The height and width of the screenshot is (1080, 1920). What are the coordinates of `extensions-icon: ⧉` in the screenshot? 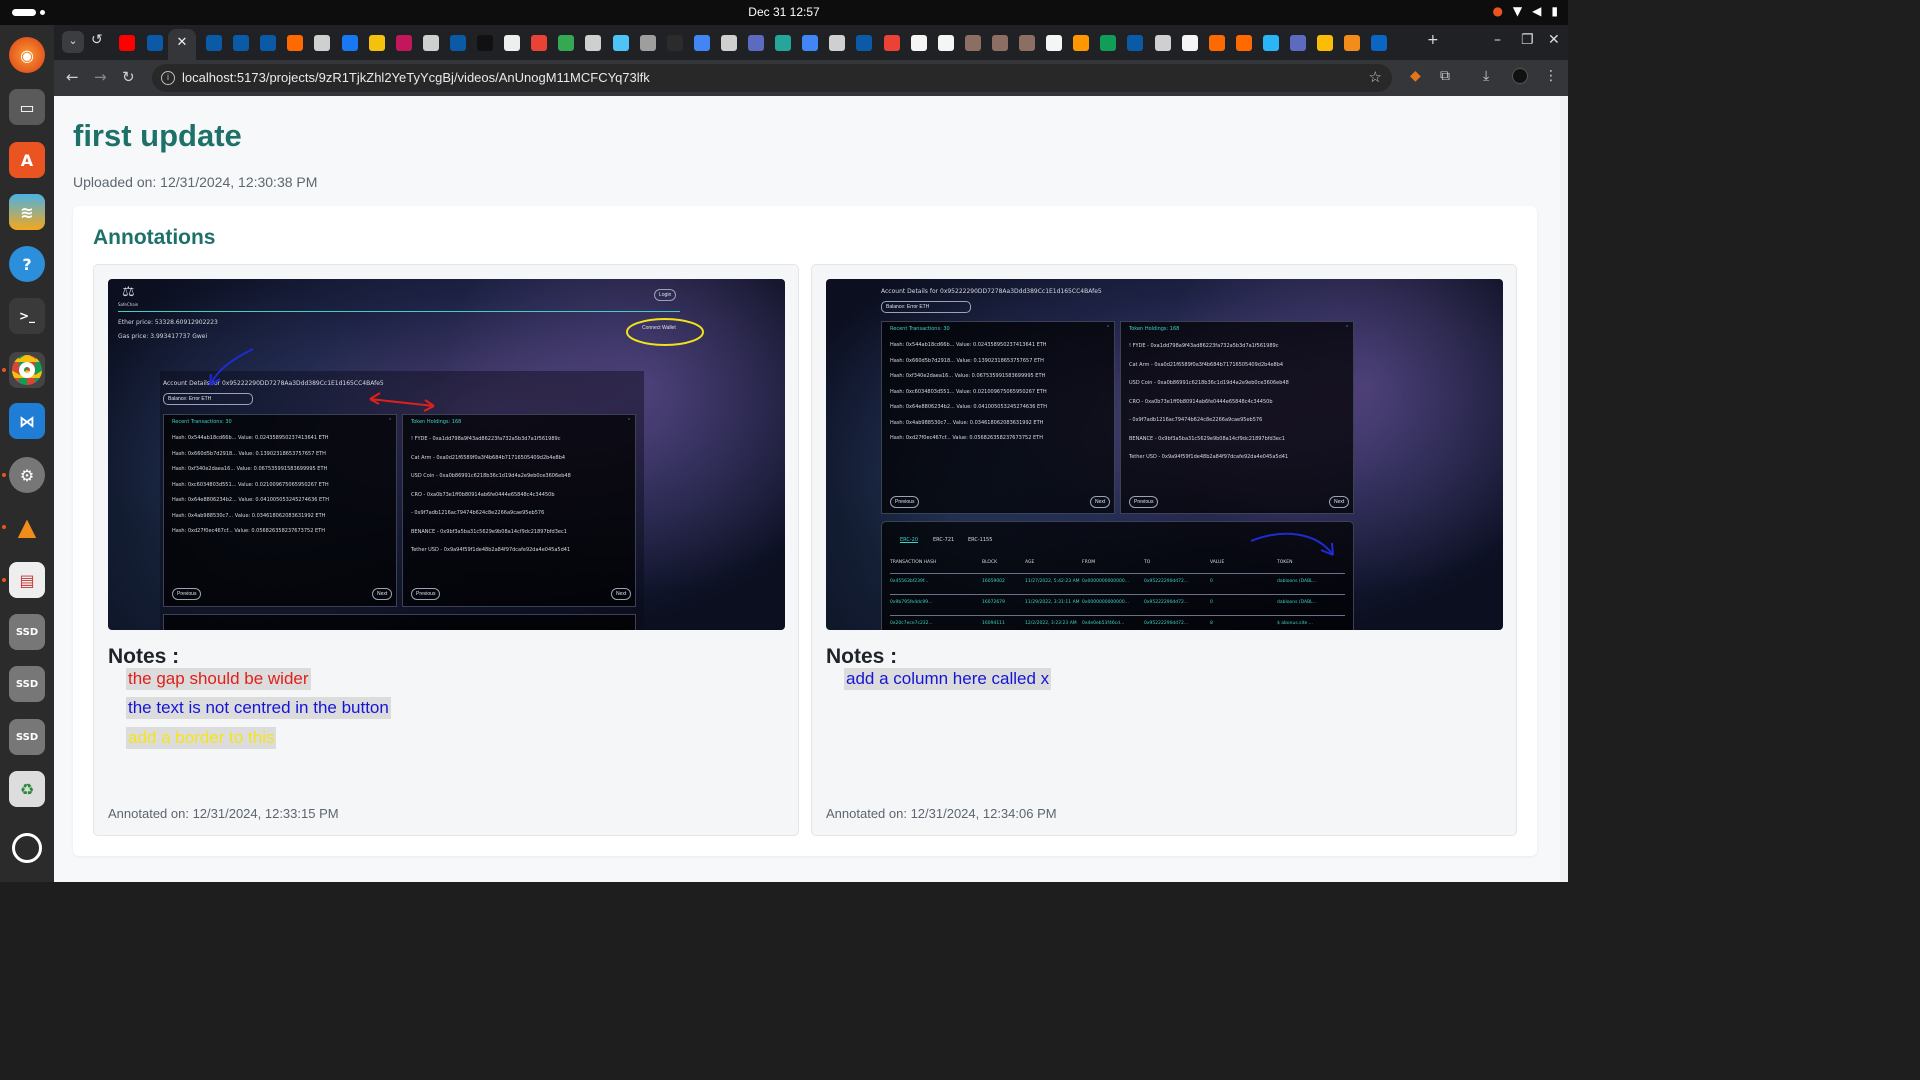 It's located at (1445, 76).